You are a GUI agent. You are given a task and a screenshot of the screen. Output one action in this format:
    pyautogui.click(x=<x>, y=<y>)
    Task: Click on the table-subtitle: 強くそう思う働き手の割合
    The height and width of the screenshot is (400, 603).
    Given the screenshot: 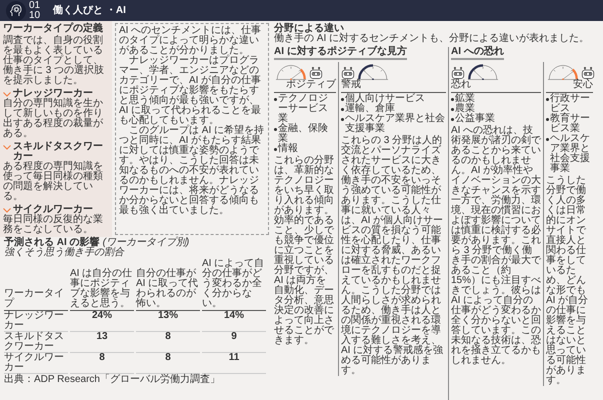 What is the action you would take?
    pyautogui.click(x=65, y=253)
    